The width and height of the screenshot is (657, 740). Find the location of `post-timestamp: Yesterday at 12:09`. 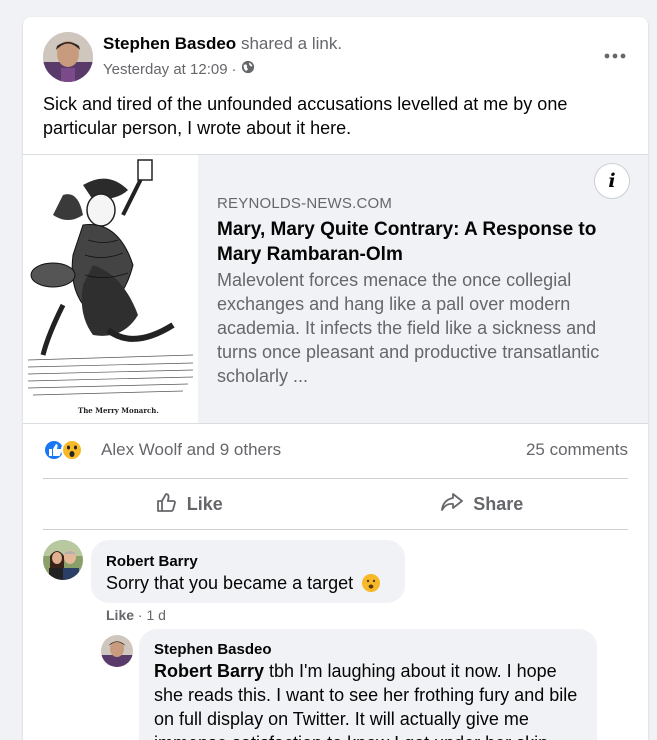

post-timestamp: Yesterday at 12:09 is located at coordinates (165, 69).